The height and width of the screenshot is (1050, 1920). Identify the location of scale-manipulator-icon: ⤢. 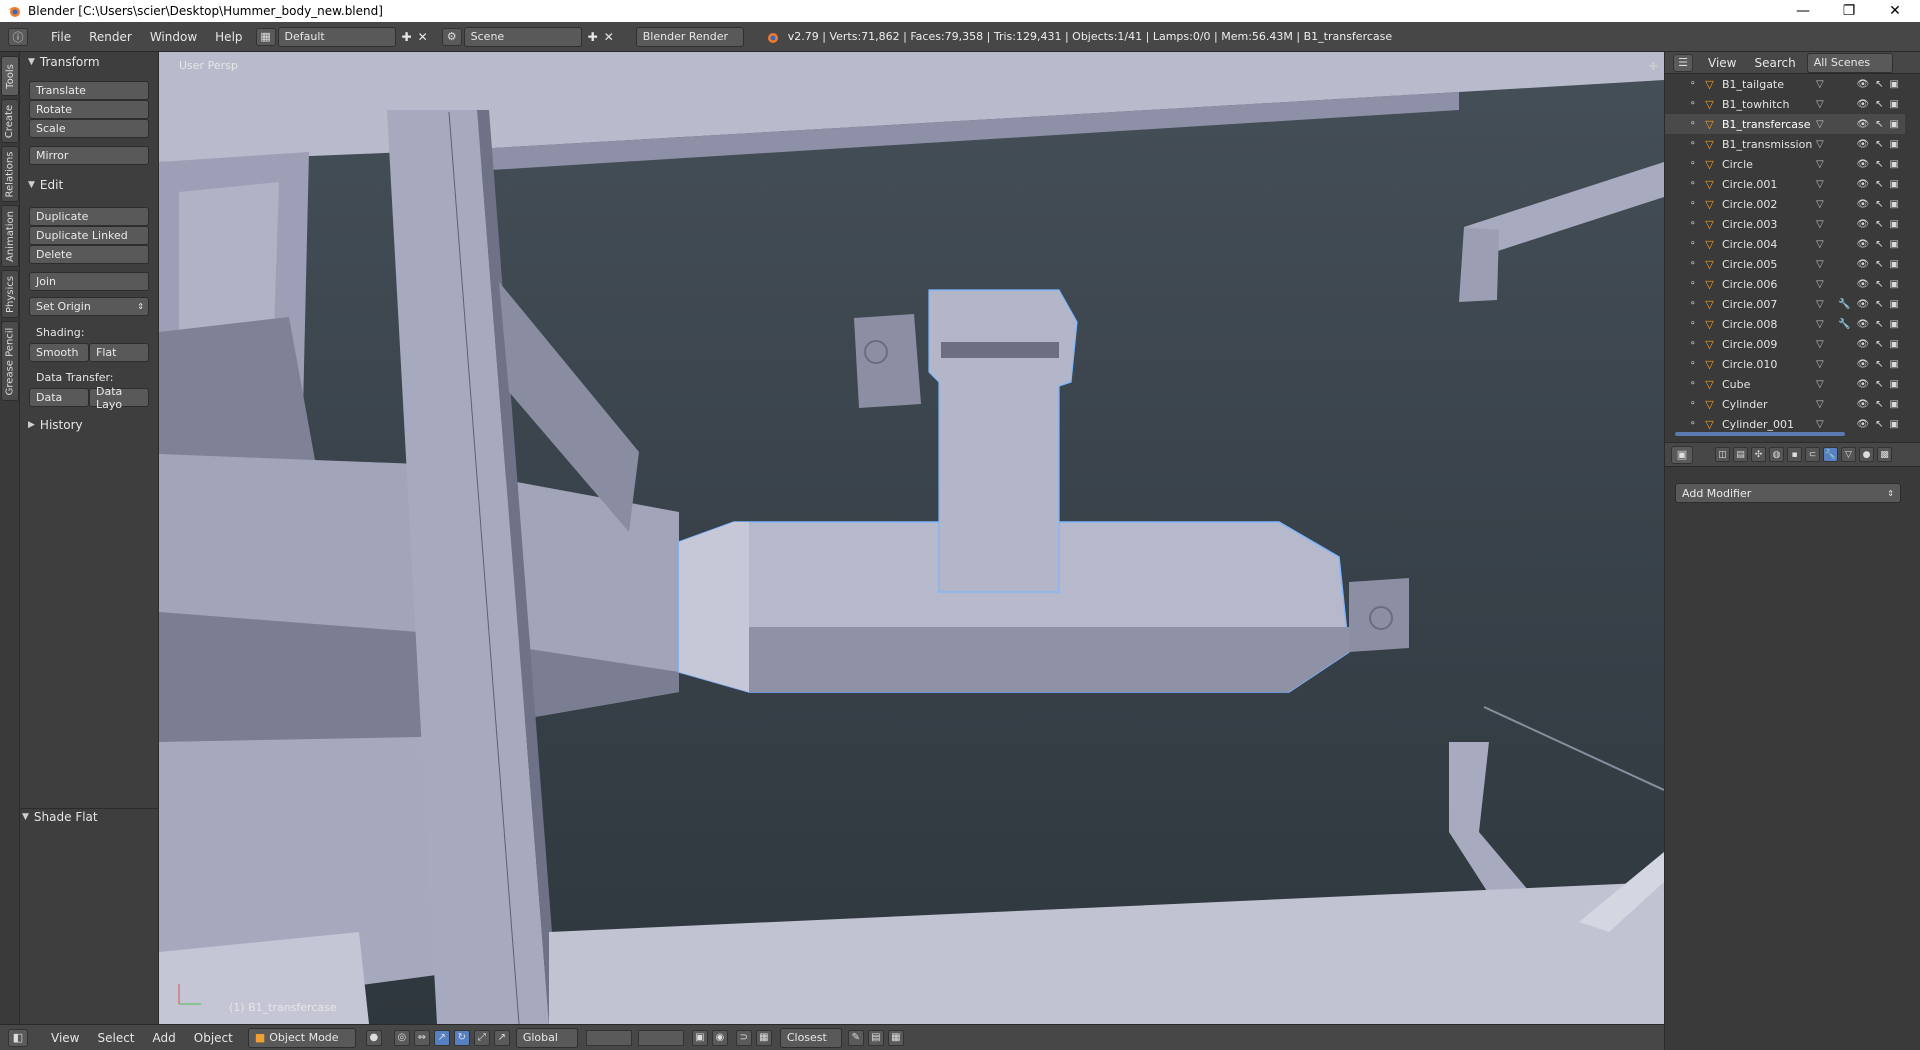
(481, 1037).